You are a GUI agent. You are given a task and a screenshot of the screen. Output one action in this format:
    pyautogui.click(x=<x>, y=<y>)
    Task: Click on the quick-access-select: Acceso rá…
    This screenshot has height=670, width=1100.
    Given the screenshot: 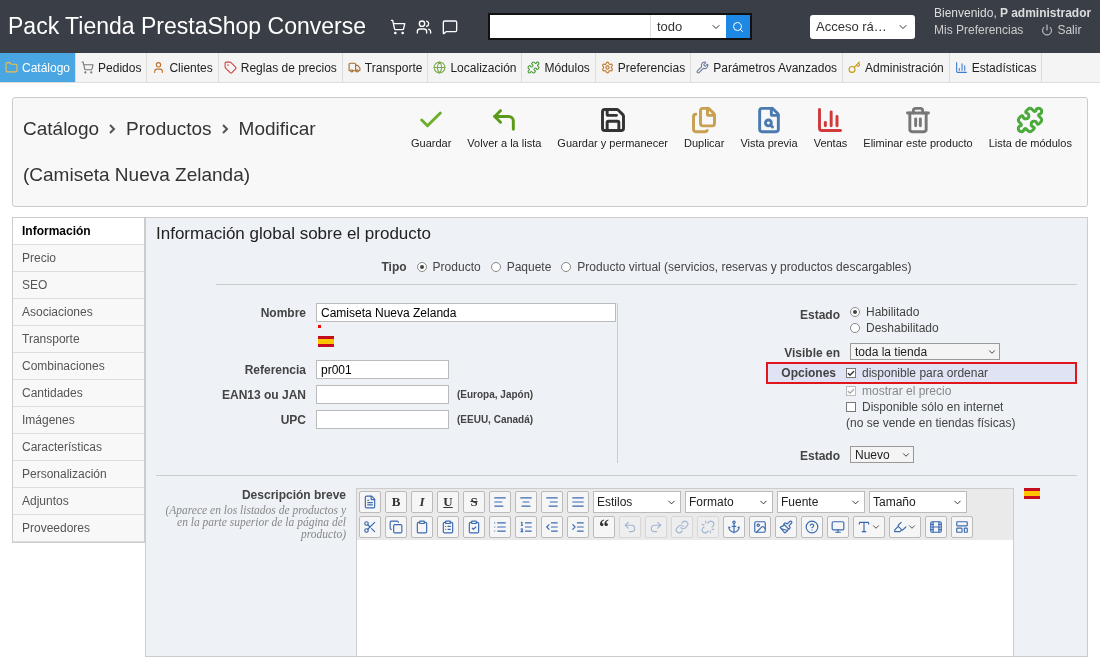 What is the action you would take?
    pyautogui.click(x=862, y=26)
    